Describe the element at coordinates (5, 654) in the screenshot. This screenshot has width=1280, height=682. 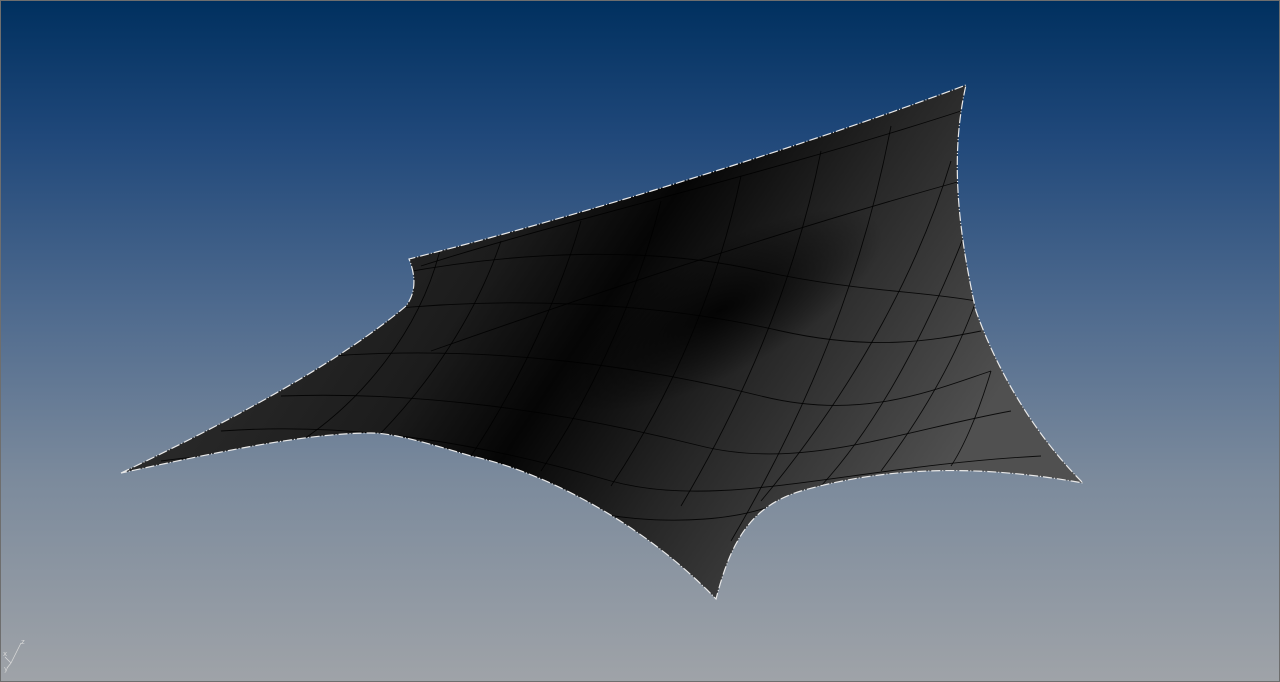
I see `triad-x-label: x` at that location.